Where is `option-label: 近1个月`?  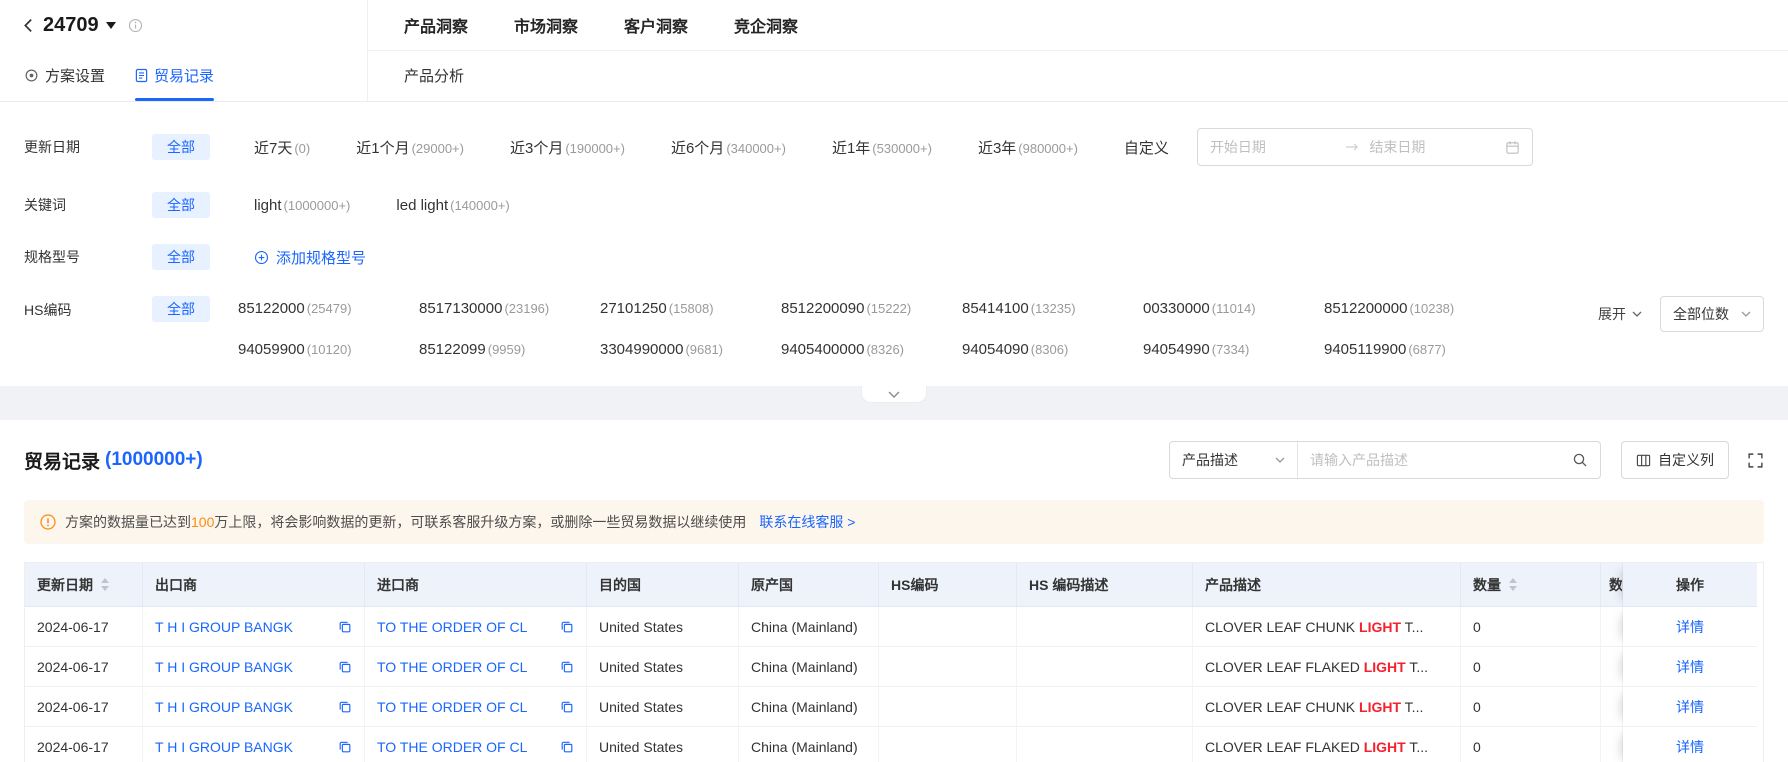 option-label: 近1个月 is located at coordinates (383, 148).